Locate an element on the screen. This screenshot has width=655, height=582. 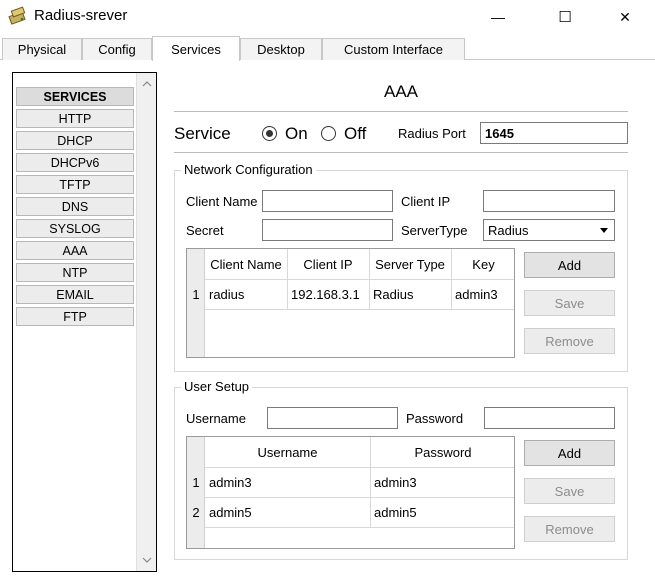
maximize-button: ☐ is located at coordinates (565, 17).